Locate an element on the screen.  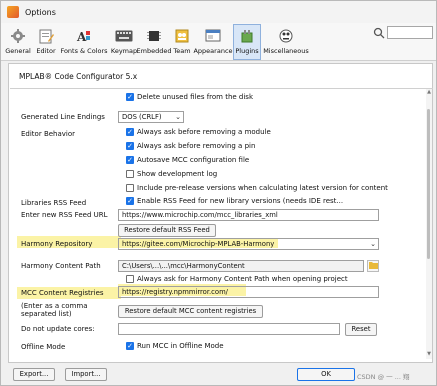
scroll-up-icon: ▲ is located at coordinates (429, 92).